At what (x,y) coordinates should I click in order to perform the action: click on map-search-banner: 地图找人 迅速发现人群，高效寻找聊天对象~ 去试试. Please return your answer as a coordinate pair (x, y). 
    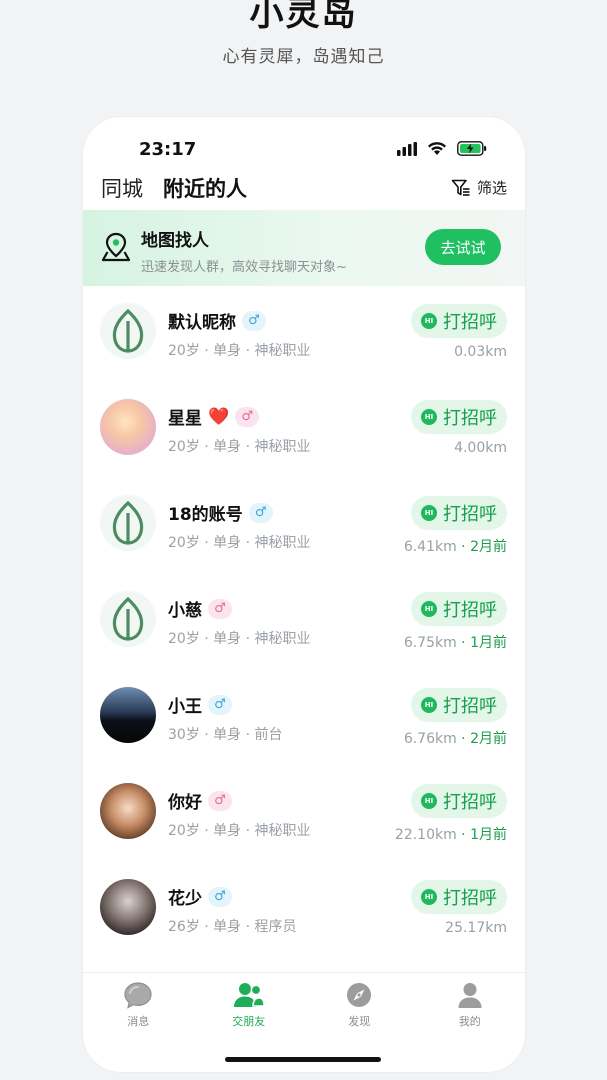
    Looking at the image, I should click on (304, 248).